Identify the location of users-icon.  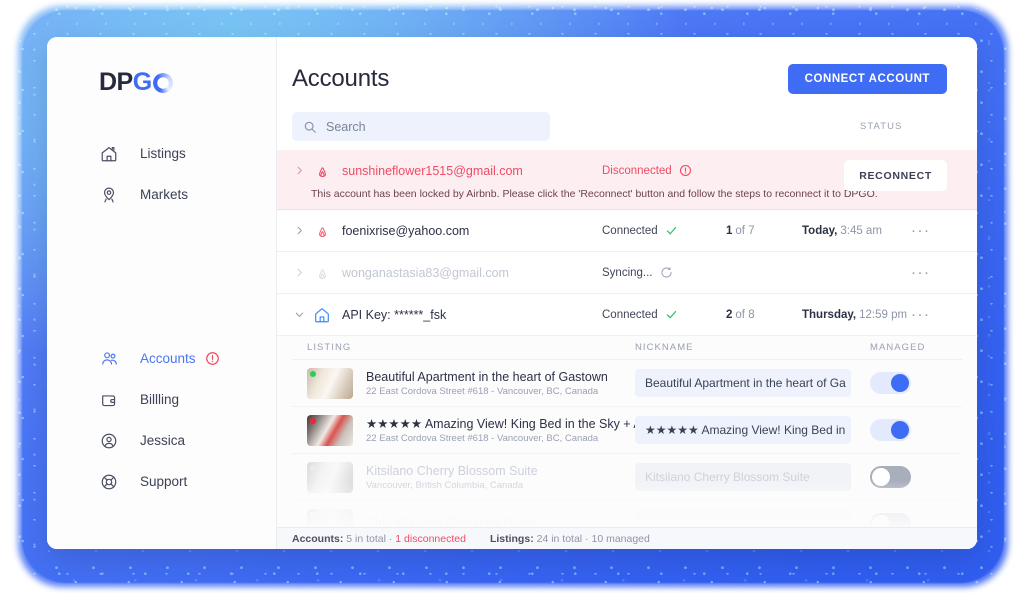
(109, 359).